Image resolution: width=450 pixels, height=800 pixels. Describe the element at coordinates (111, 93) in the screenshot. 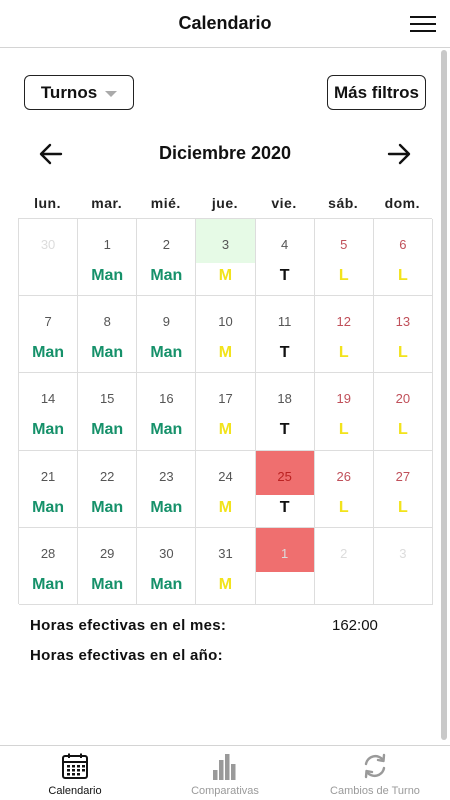

I see `caret-down-icon` at that location.